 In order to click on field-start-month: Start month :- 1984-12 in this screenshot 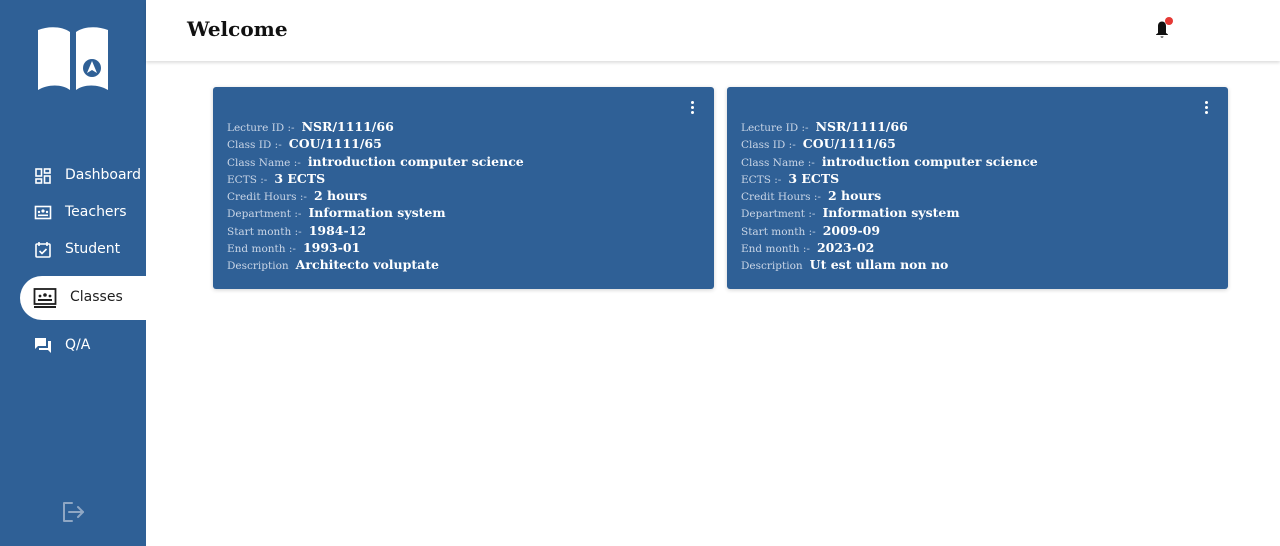, I will do `click(375, 231)`.